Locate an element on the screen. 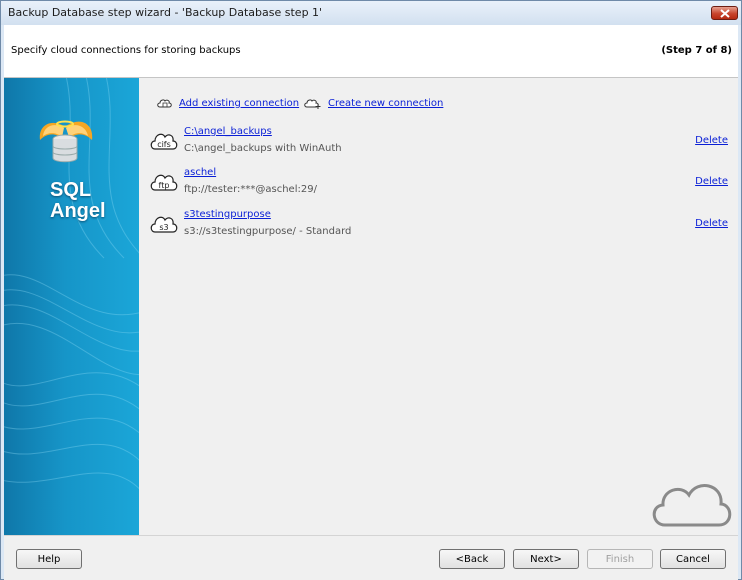 The height and width of the screenshot is (580, 742). cloud-add-icon is located at coordinates (312, 104).